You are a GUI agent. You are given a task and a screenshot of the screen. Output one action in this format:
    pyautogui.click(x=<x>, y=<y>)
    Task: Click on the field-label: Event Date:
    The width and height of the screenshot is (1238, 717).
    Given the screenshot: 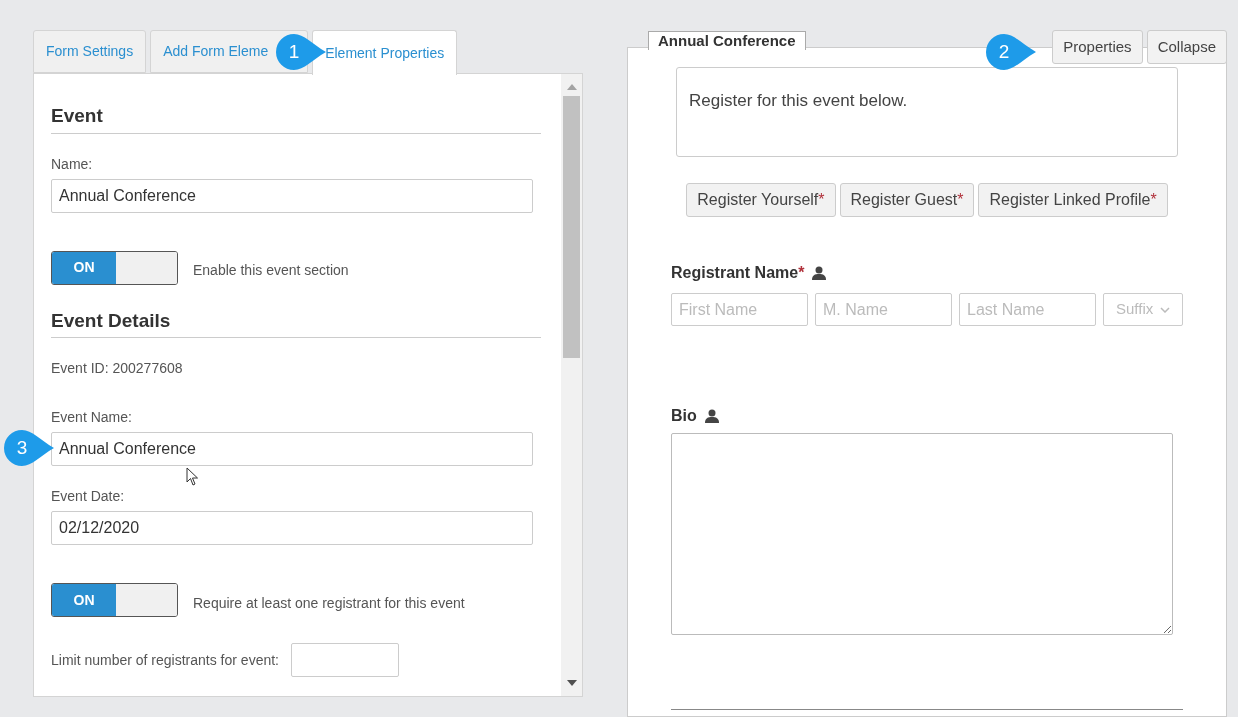 What is the action you would take?
    pyautogui.click(x=88, y=496)
    